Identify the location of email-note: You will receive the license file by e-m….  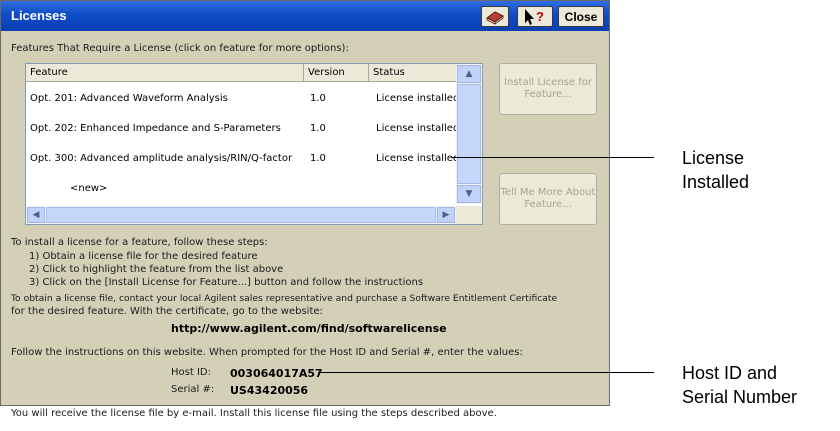
(254, 413).